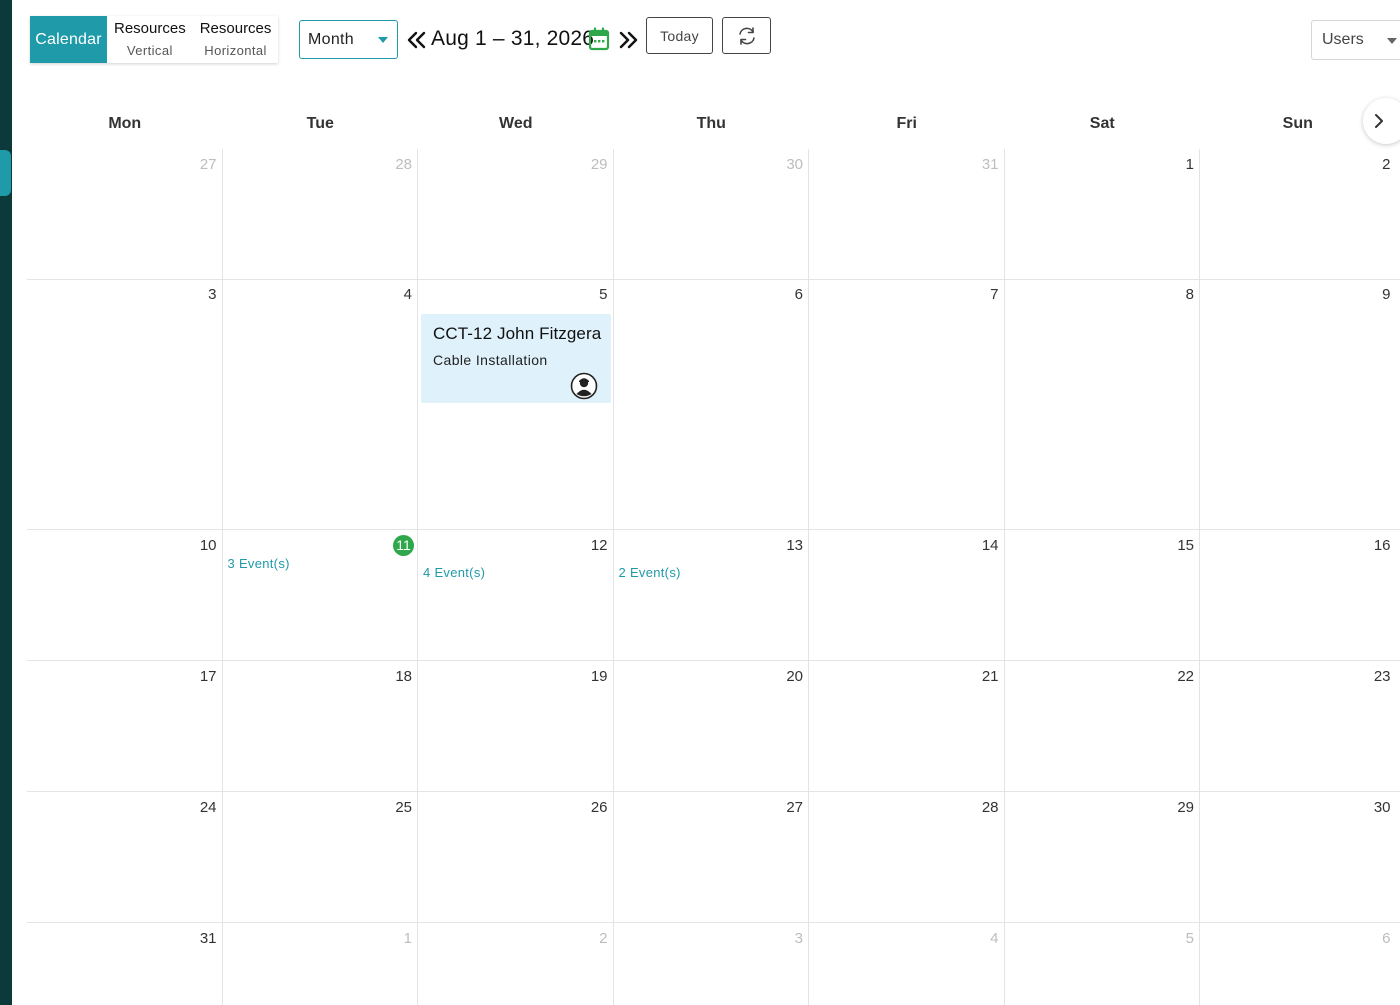  Describe the element at coordinates (236, 39) in the screenshot. I see `tab-resources-horizontal: Resources Horizontal` at that location.